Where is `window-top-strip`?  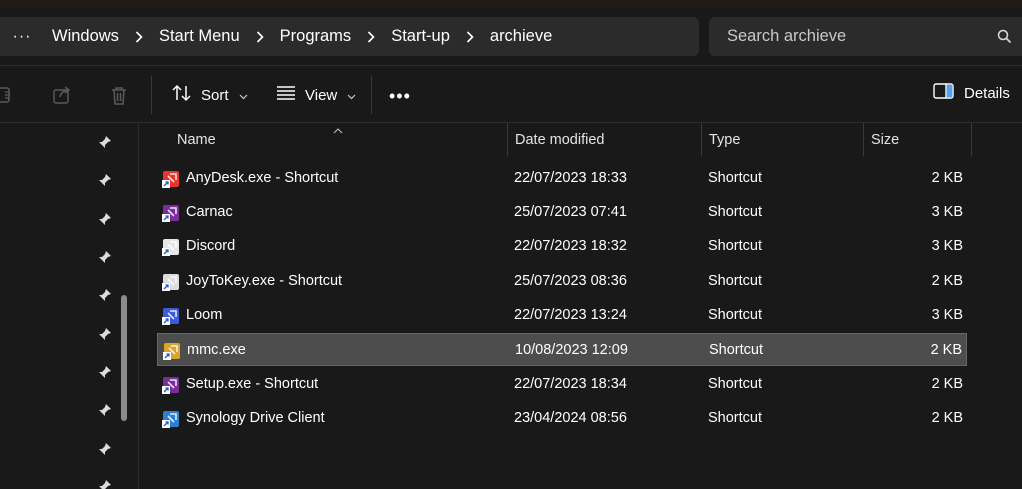
window-top-strip is located at coordinates (511, 4).